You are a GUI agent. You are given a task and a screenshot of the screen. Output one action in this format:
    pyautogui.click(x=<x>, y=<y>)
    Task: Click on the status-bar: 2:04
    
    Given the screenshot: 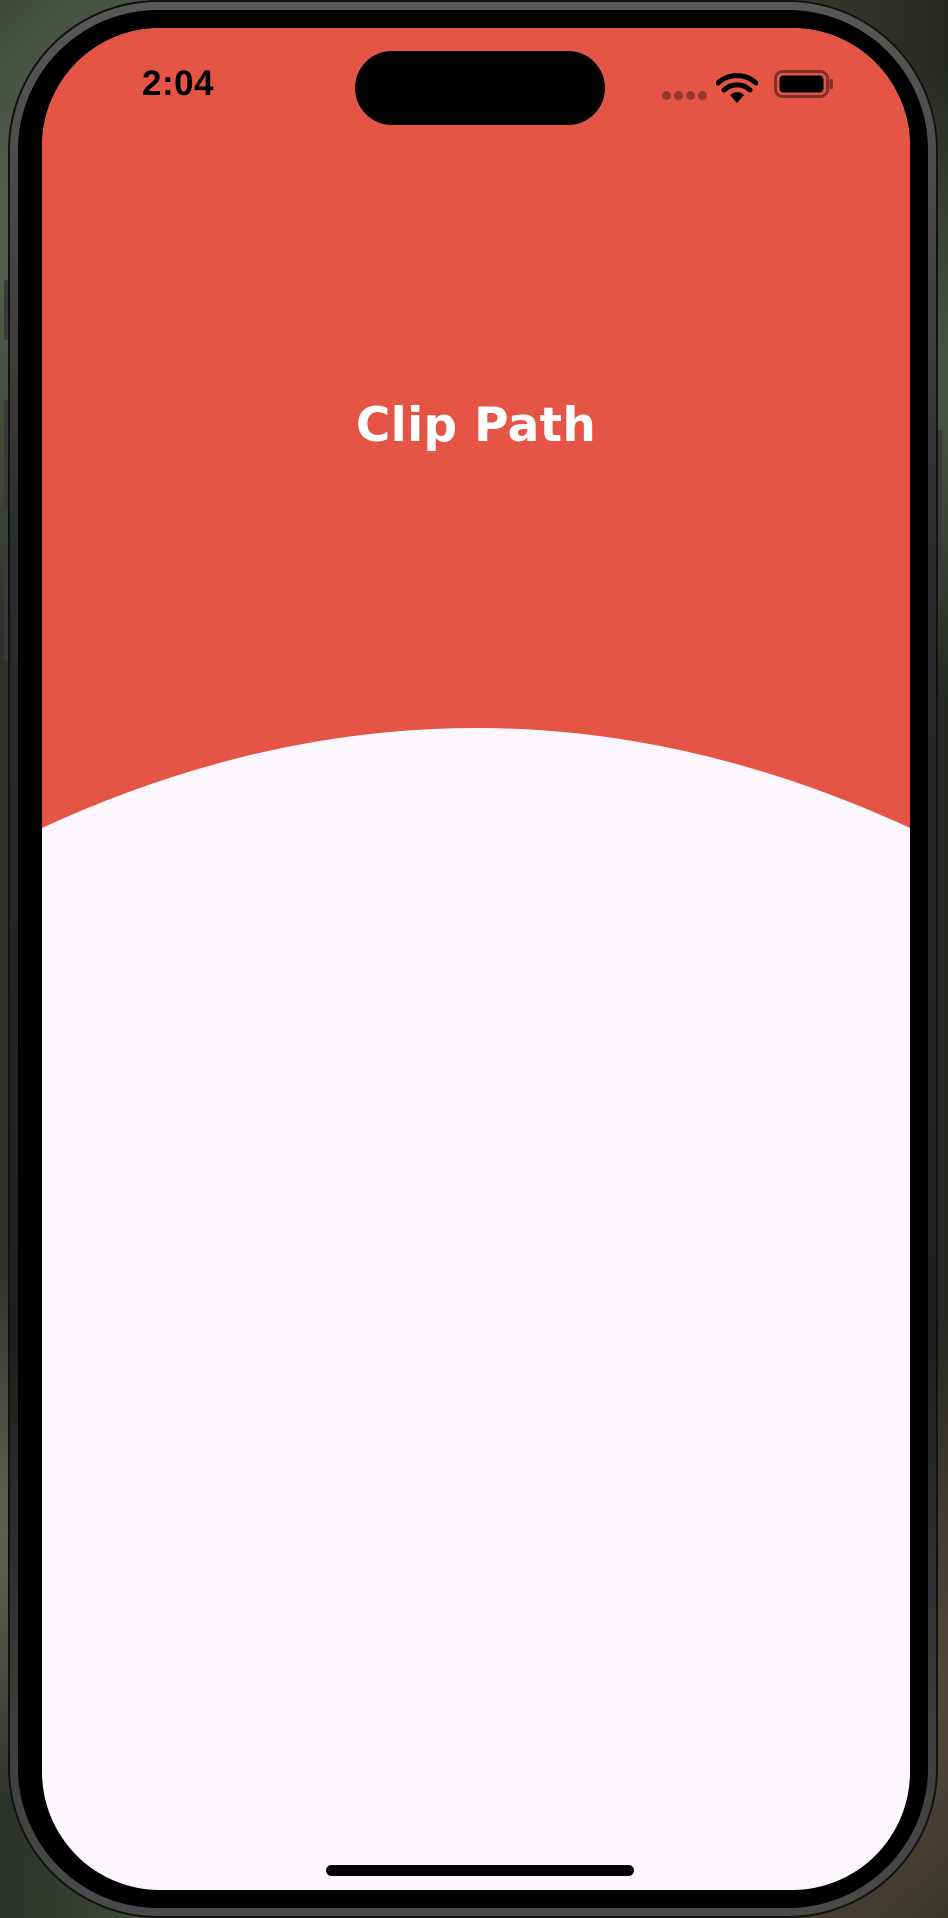 What is the action you would take?
    pyautogui.click(x=476, y=83)
    